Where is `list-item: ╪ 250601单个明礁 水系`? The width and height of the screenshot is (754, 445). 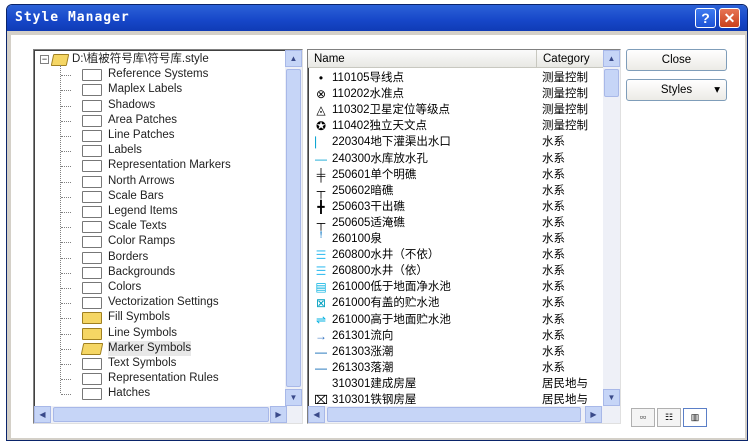
list-item: ╪ 250601单个明礁 水系 is located at coordinates (456, 175).